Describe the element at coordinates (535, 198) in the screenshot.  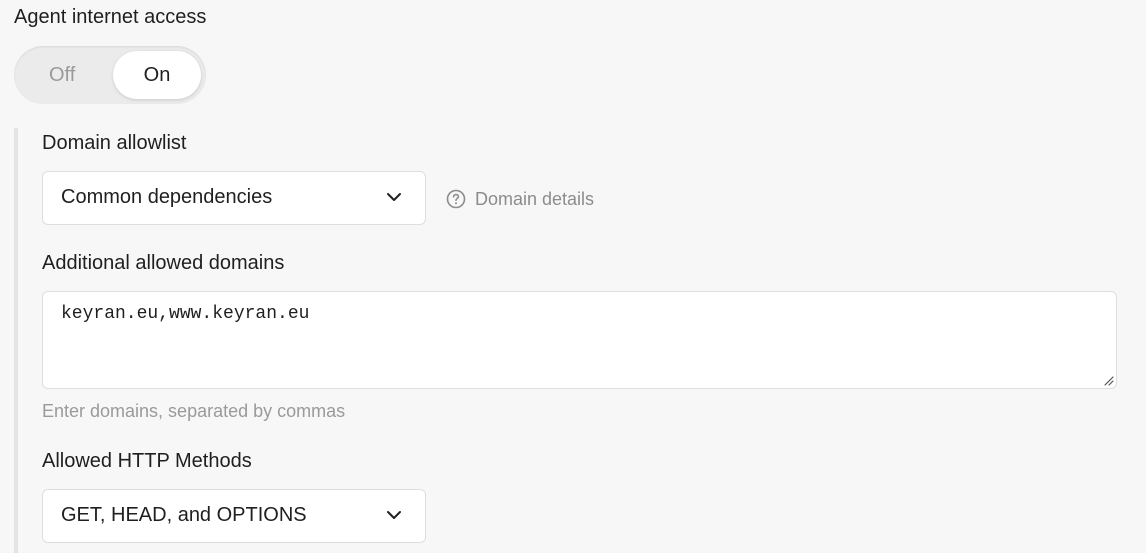
I see `domain-details-text: Domain details` at that location.